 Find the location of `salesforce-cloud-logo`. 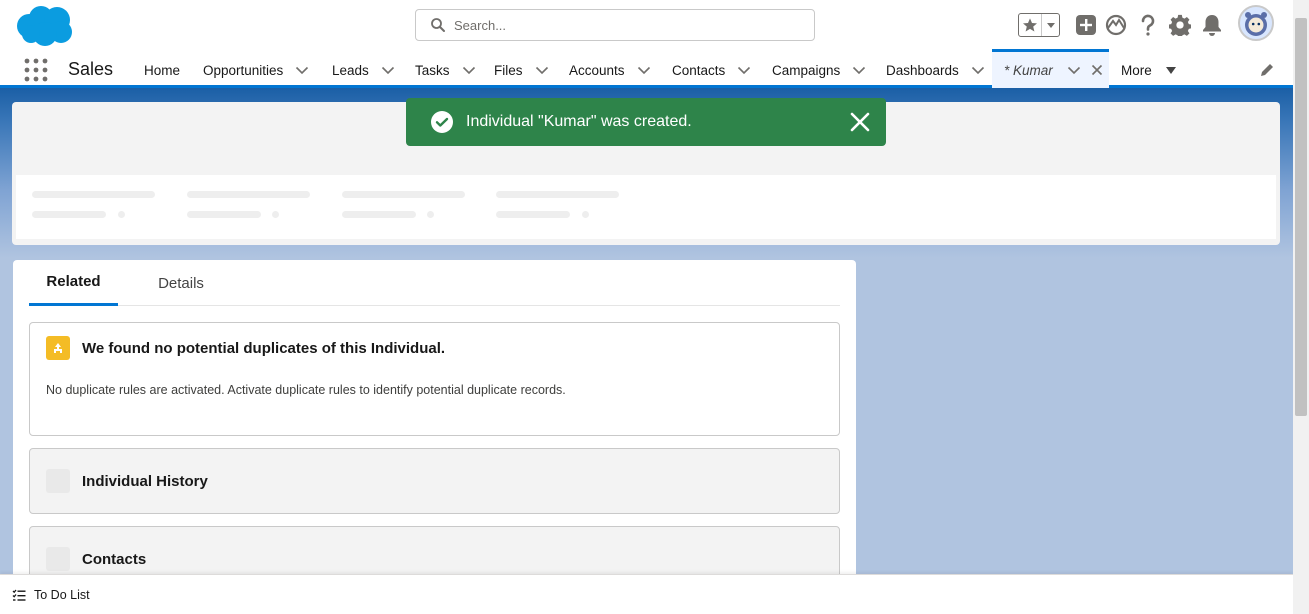

salesforce-cloud-logo is located at coordinates (45, 25).